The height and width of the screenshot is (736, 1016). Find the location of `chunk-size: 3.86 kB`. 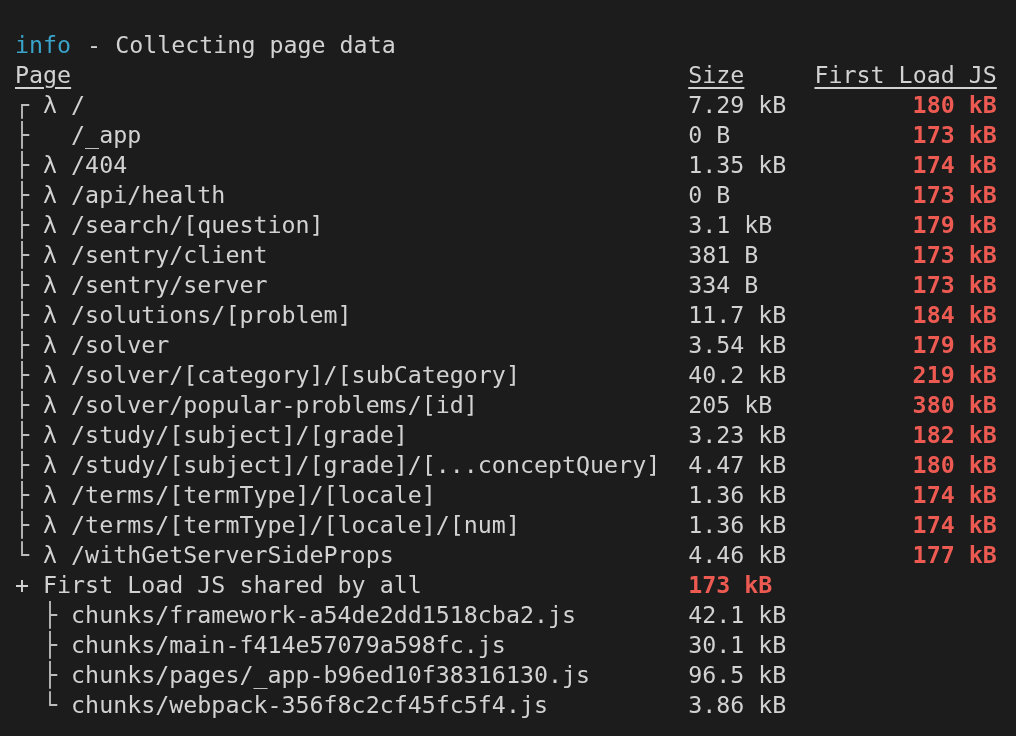

chunk-size: 3.86 kB is located at coordinates (737, 705).